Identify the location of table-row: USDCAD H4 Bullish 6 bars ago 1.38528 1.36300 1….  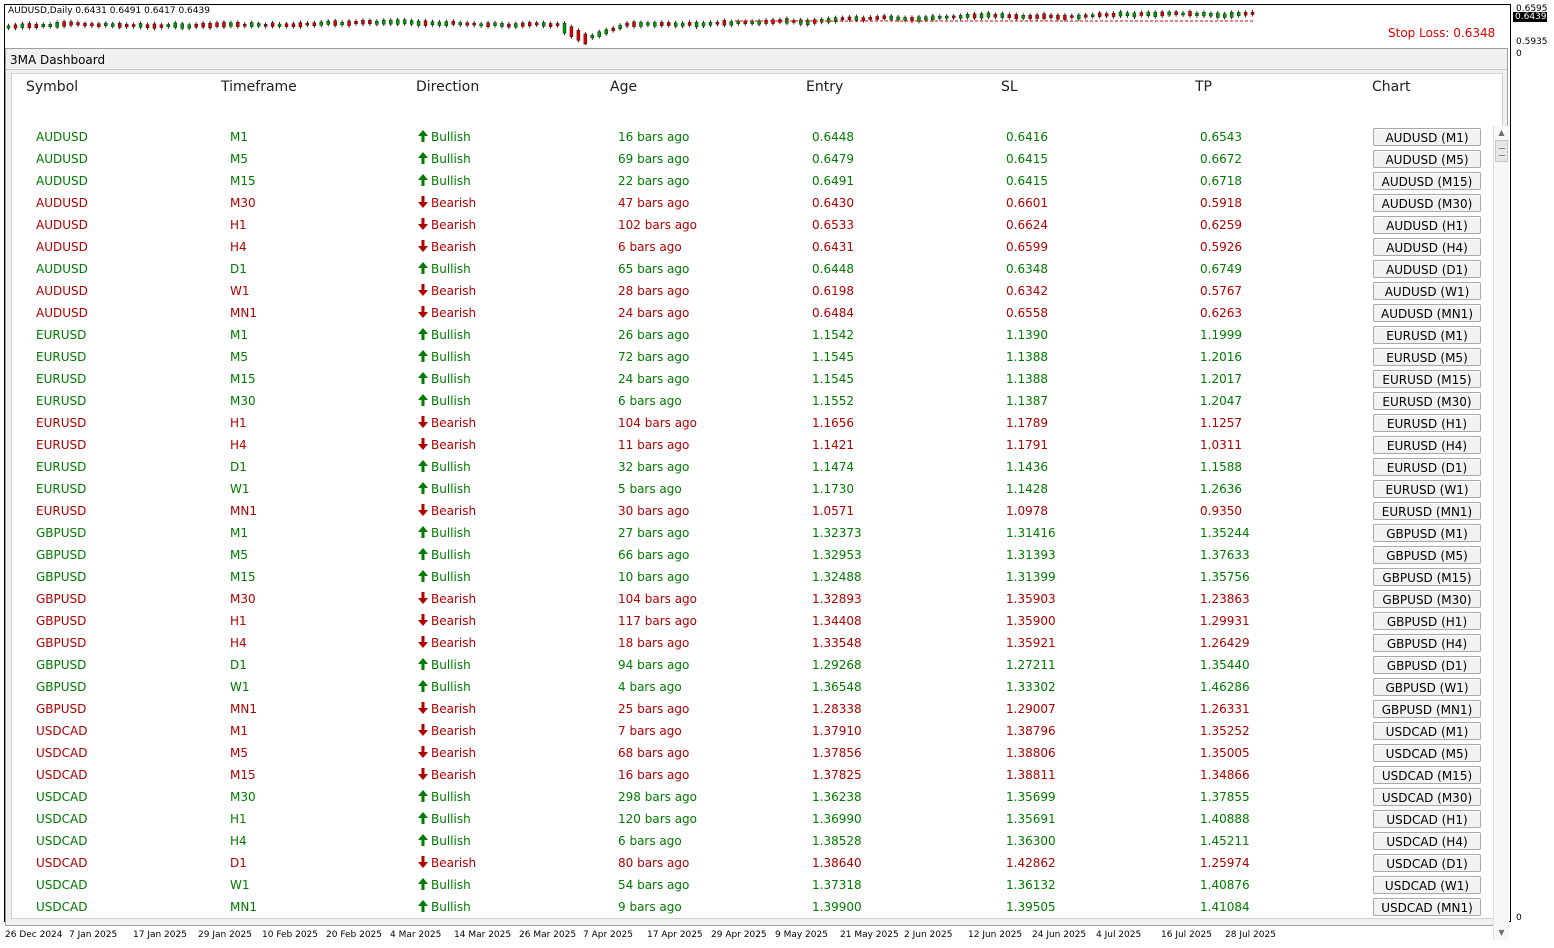
(752, 841).